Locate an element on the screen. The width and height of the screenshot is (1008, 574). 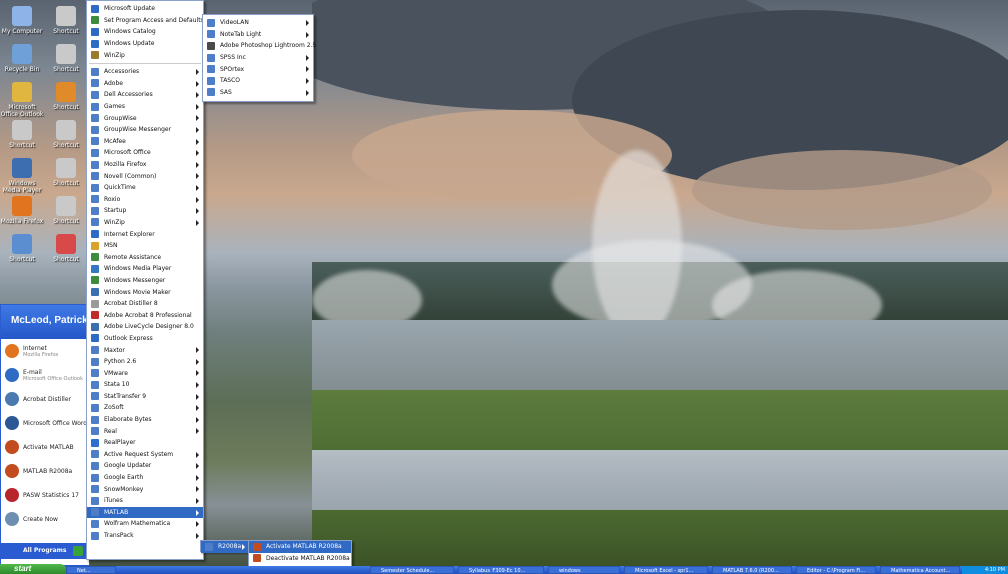
menu-item: Adobe LiveCycle Designer 8.0 is located at coordinates (145, 327).